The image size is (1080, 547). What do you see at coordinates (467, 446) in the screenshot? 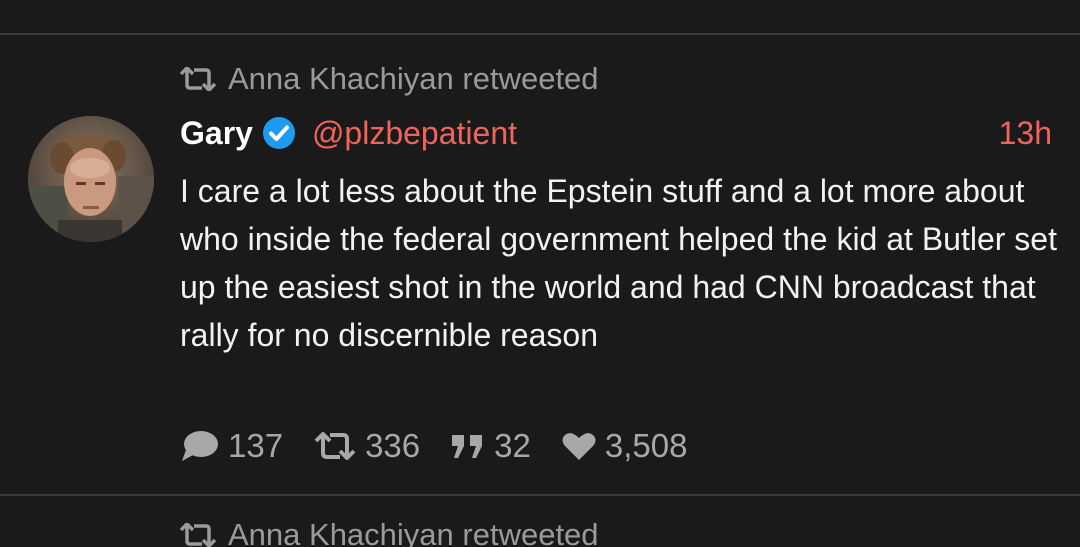
I see `quote-icon` at bounding box center [467, 446].